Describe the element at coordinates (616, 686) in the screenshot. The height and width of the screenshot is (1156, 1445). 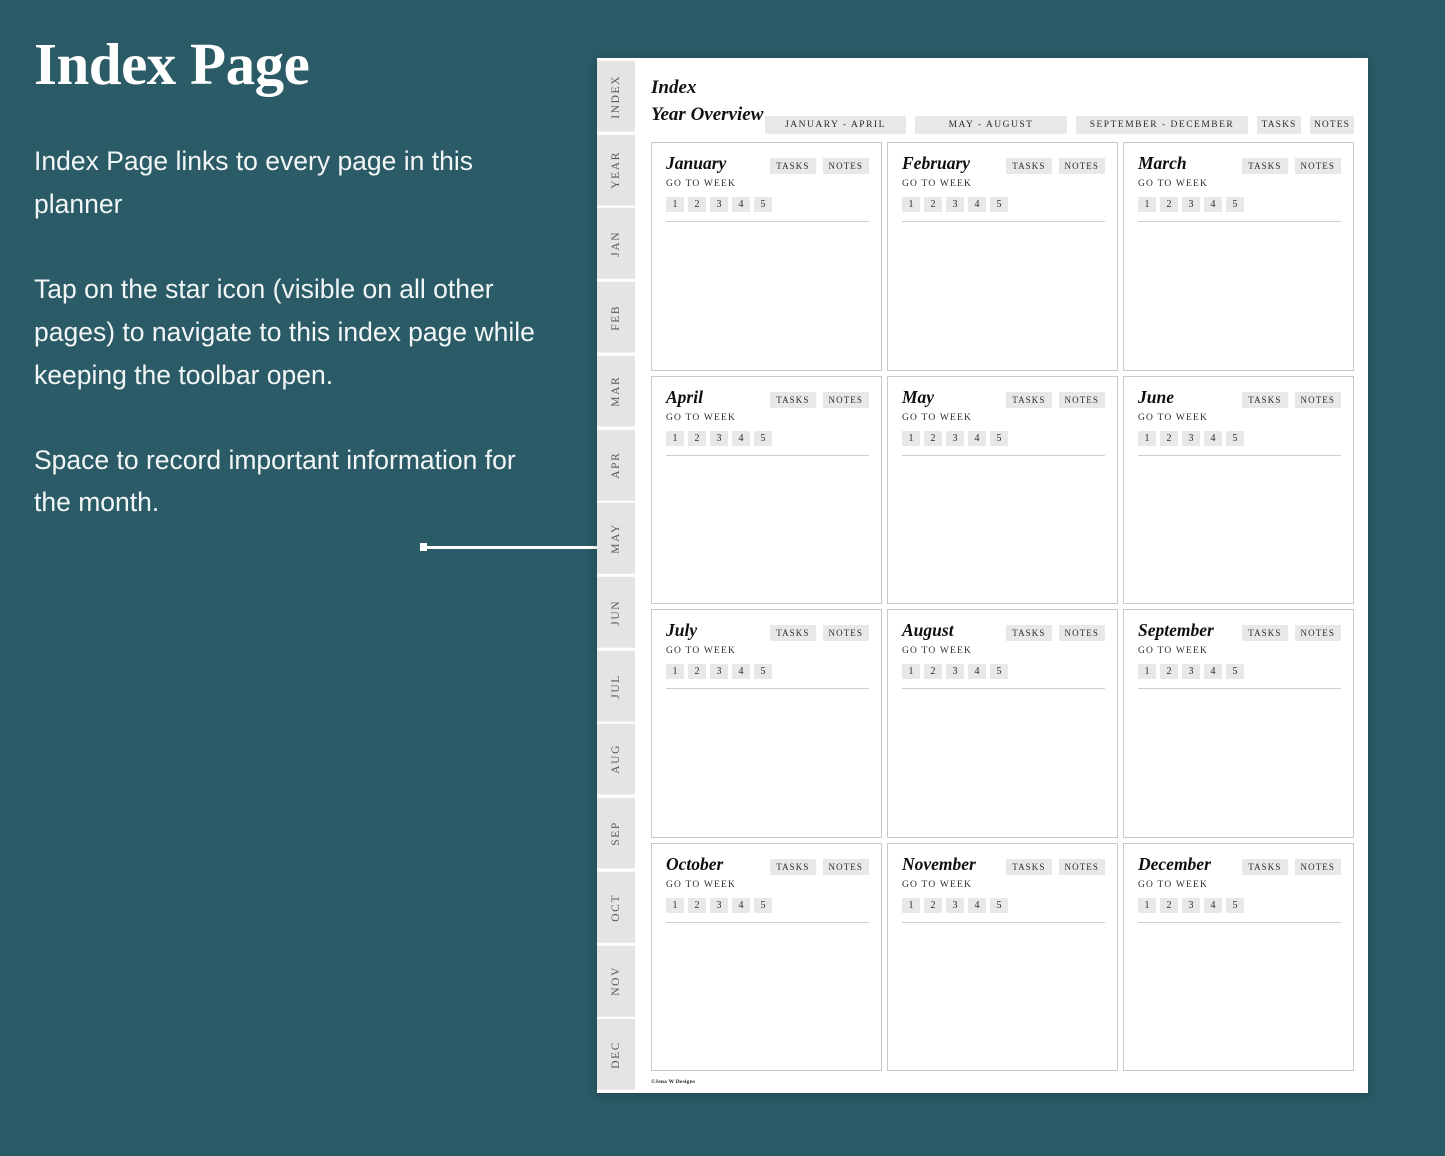
I see `side-tab-jul: JUL` at that location.